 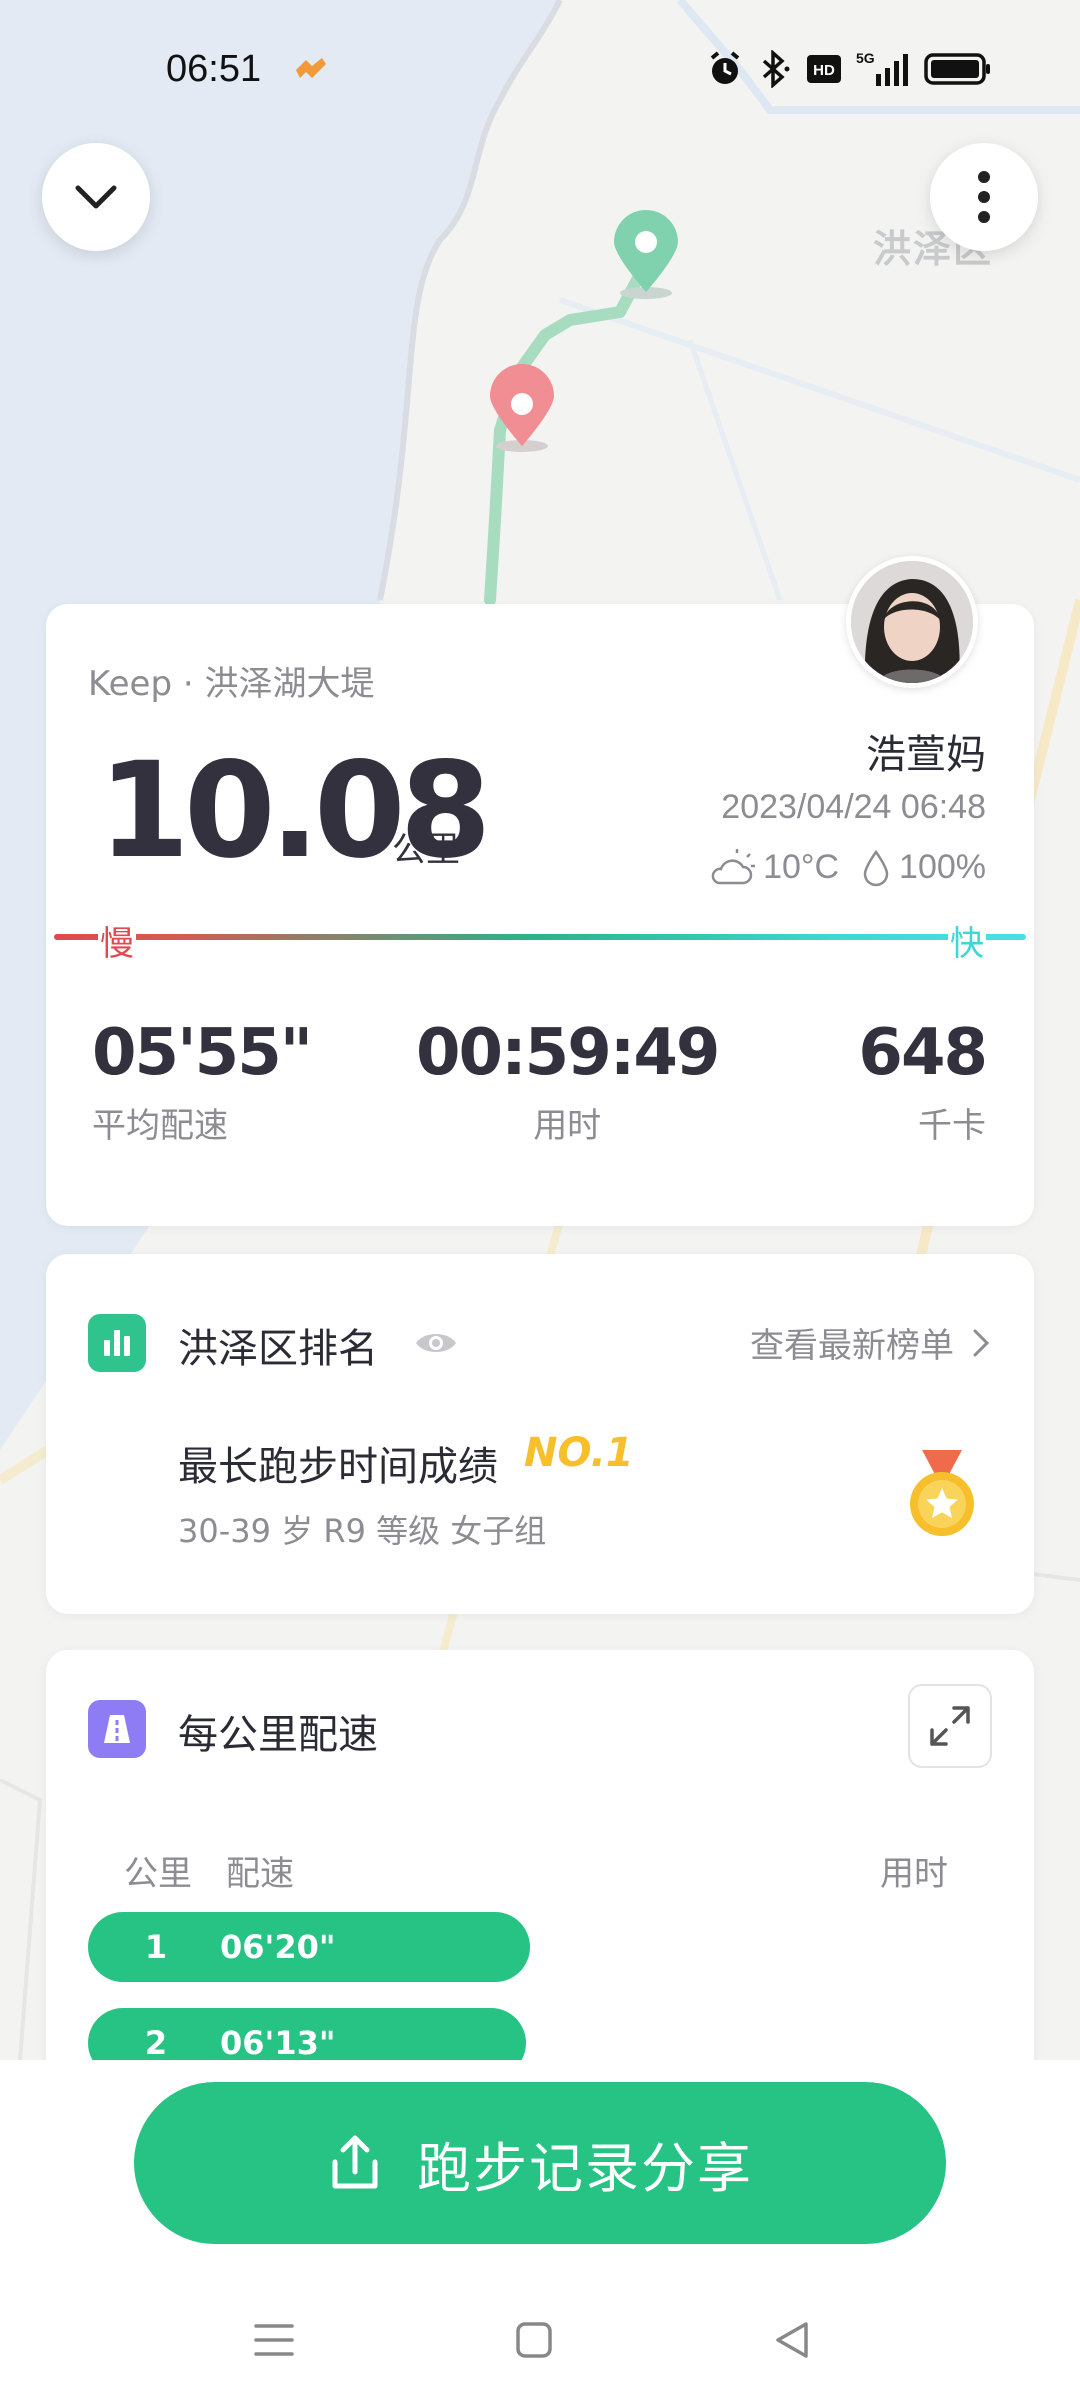 I want to click on more-options-button, so click(x=984, y=197).